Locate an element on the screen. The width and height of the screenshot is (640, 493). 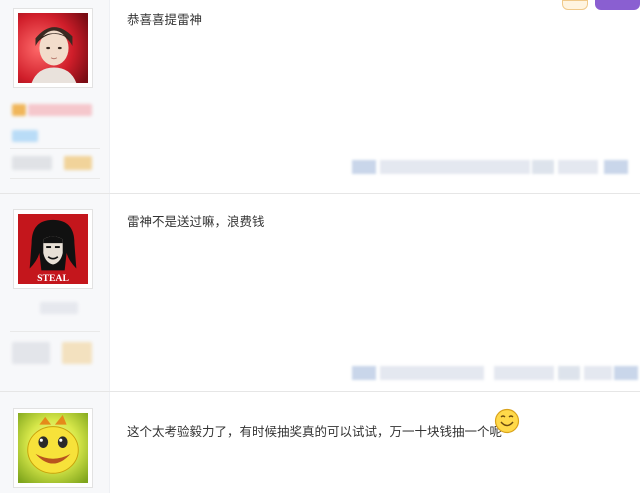
user-title-blur is located at coordinates (25, 136).